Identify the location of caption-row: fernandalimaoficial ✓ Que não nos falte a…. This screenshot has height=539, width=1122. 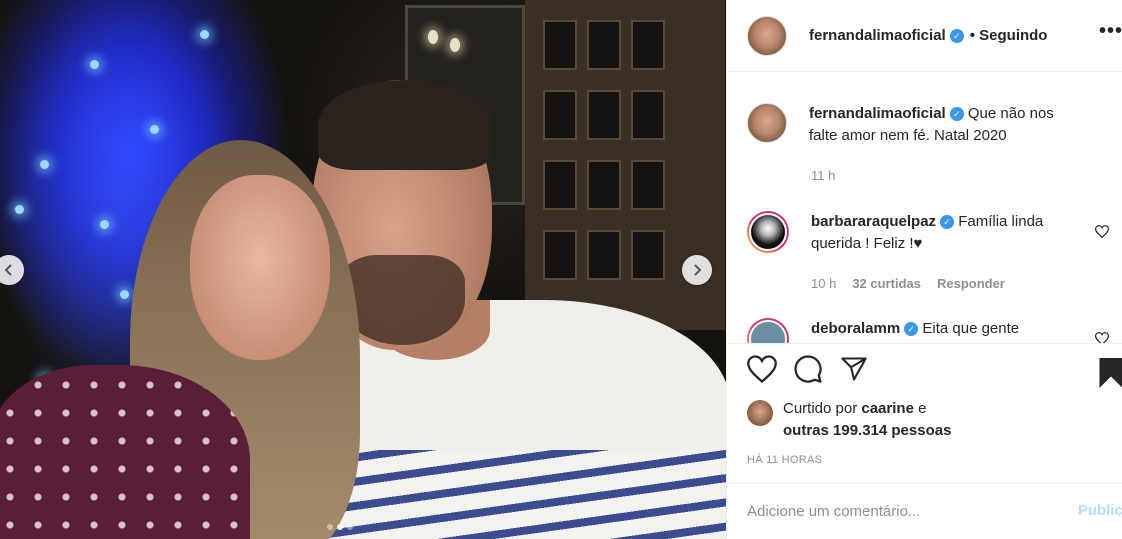
(934, 125).